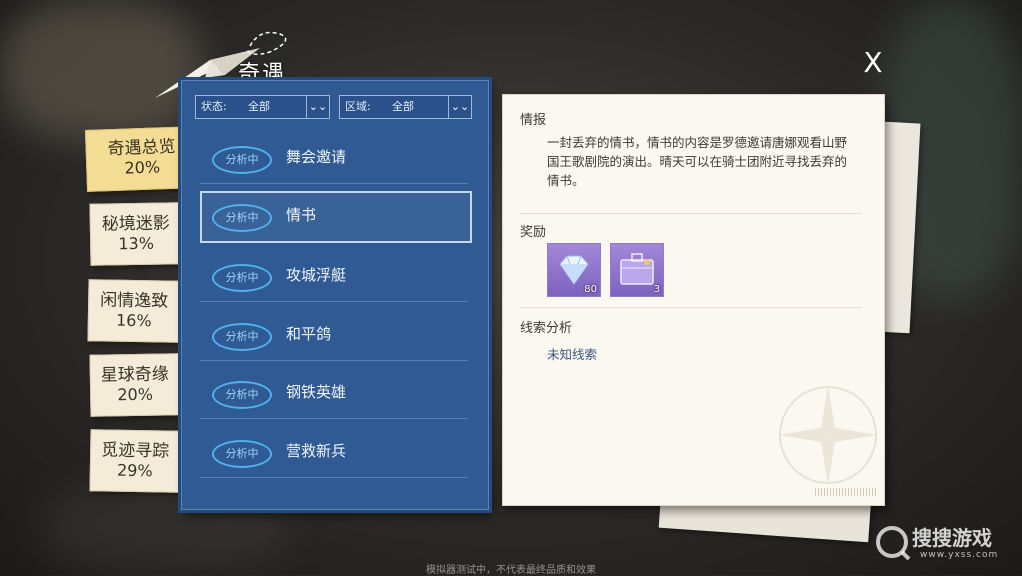 Image resolution: width=1022 pixels, height=576 pixels. I want to click on reward-heading: 奖励, so click(533, 232).